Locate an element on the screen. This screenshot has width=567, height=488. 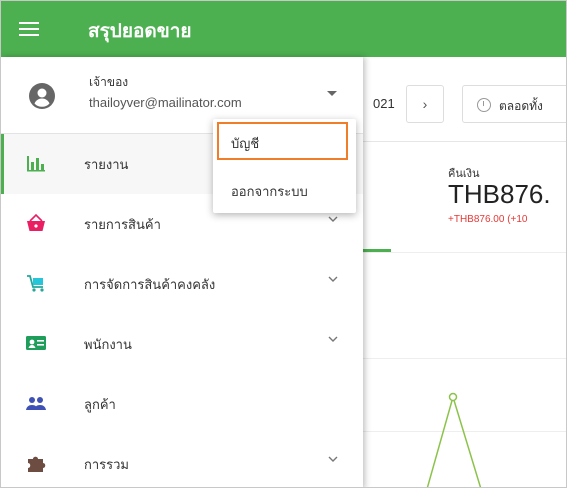
account-role: เจ้าของ is located at coordinates (109, 82).